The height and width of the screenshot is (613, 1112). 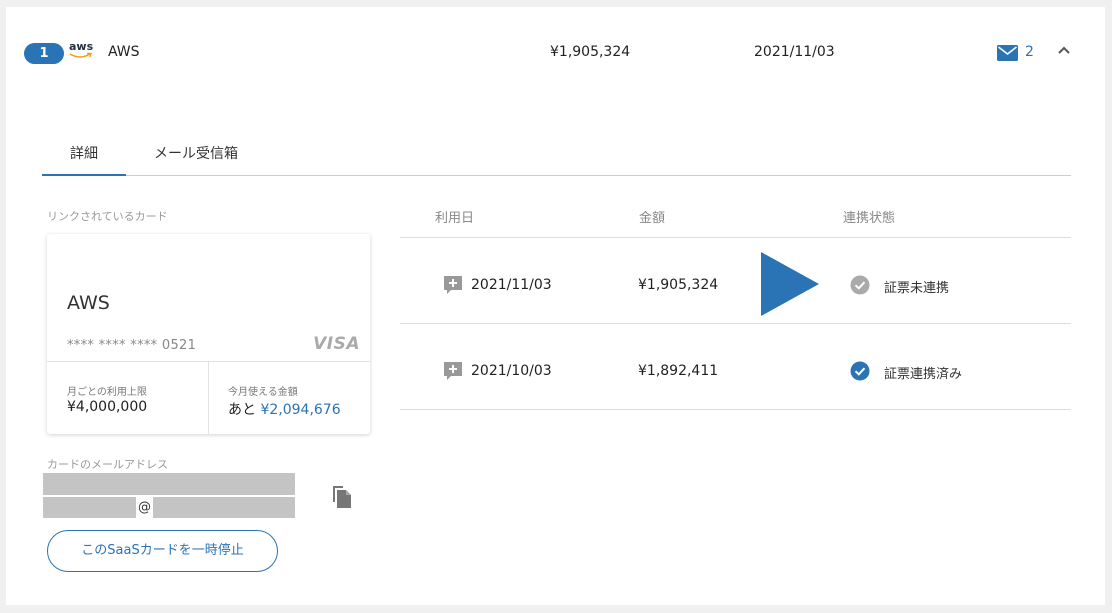 What do you see at coordinates (144, 507) in the screenshot?
I see `email-at-sign: @` at bounding box center [144, 507].